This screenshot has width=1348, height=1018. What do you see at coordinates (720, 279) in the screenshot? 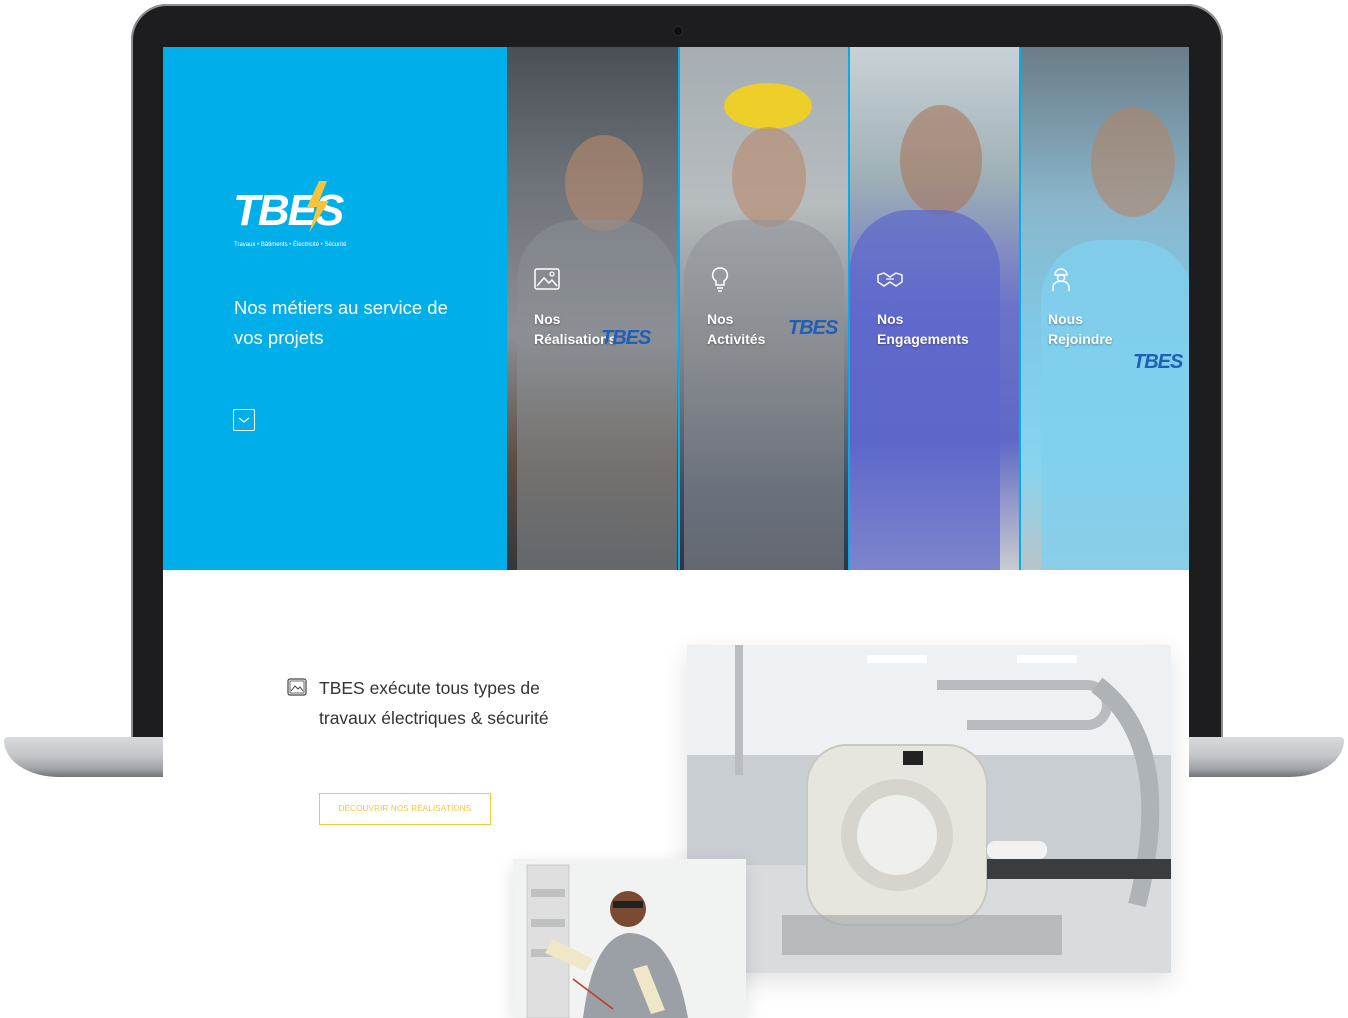
I see `lightbulb-icon` at bounding box center [720, 279].